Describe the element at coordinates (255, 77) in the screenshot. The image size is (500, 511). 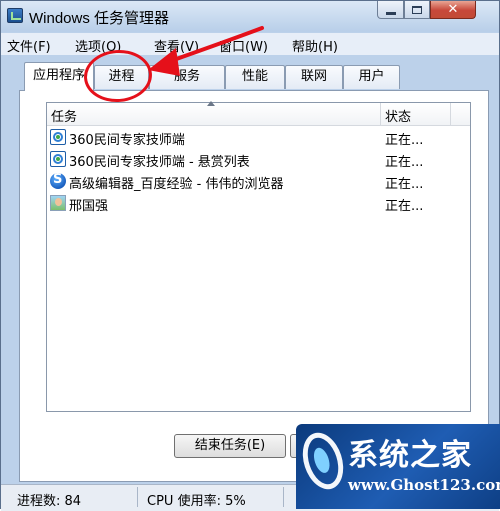
I see `tab-performance: 性能` at that location.